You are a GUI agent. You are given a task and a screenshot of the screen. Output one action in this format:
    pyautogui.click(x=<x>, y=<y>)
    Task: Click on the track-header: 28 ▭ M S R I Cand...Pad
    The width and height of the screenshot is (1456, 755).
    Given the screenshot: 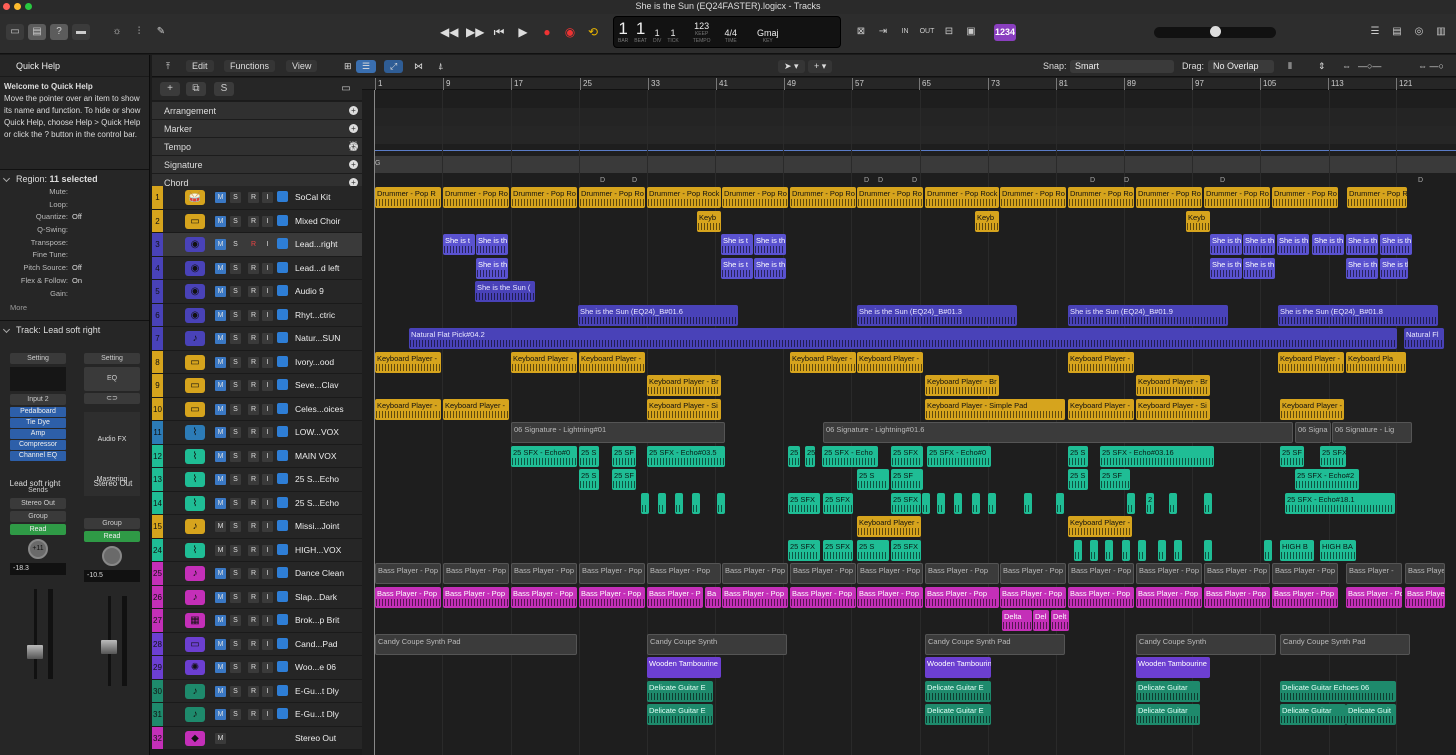 What is the action you would take?
    pyautogui.click(x=257, y=644)
    